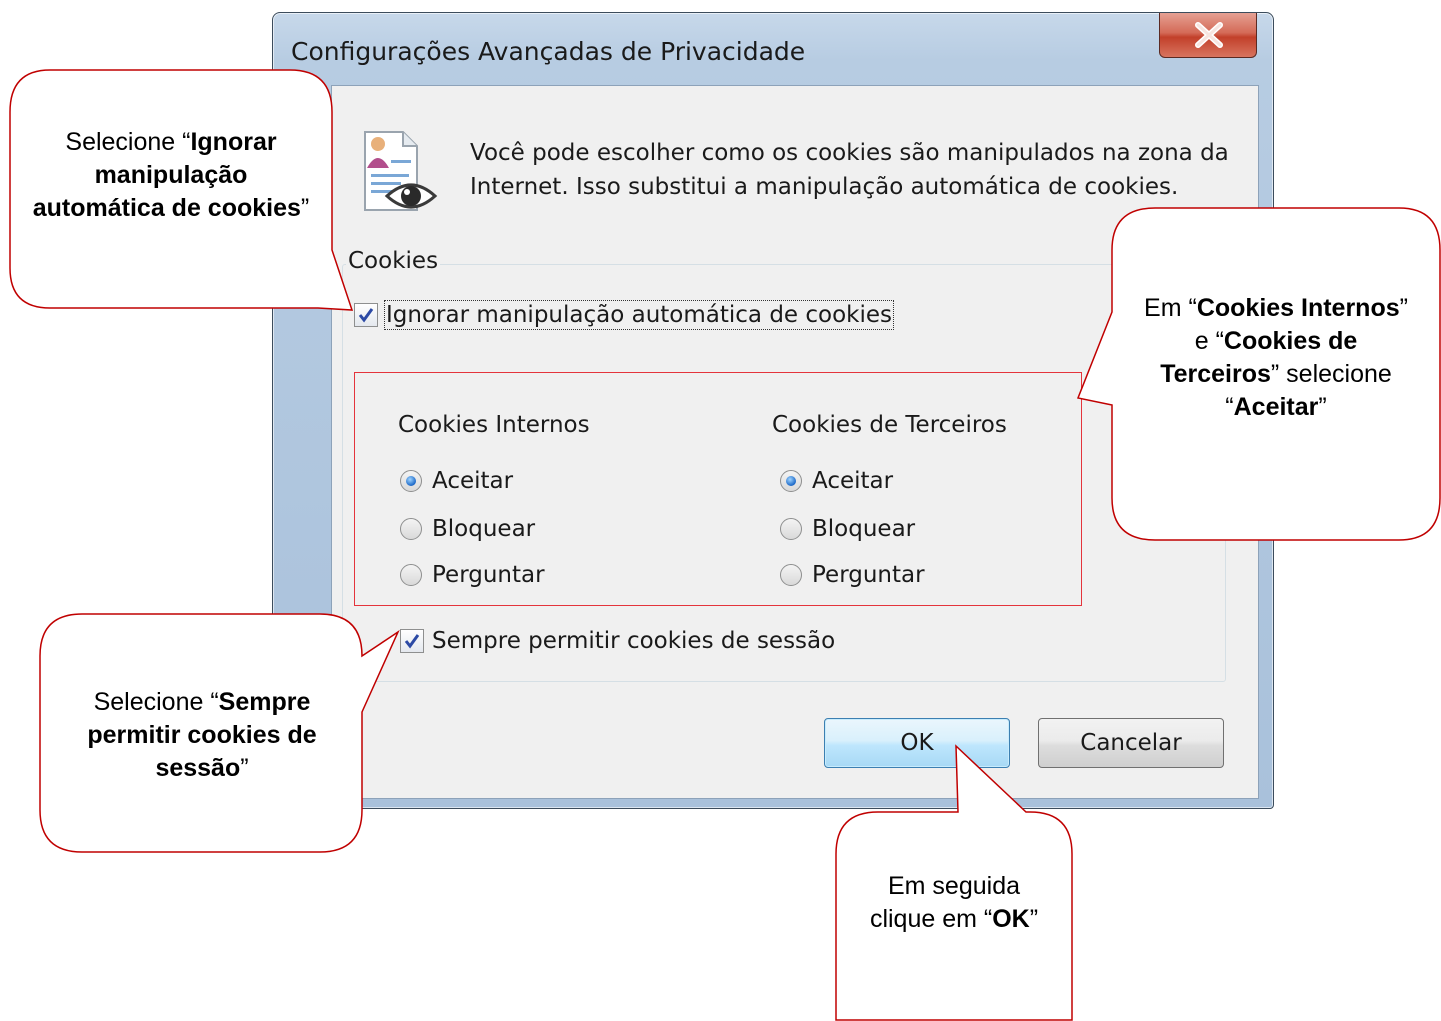 Image resolution: width=1441 pixels, height=1021 pixels. Describe the element at coordinates (954, 902) in the screenshot. I see `callout-4-text: Em seguida clique em “OK”` at that location.